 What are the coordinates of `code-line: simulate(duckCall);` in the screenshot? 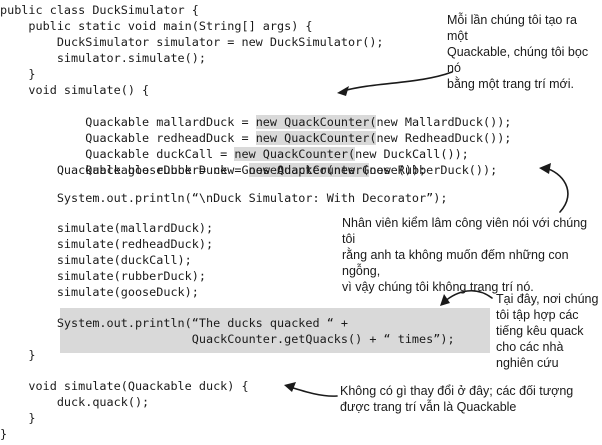 It's located at (96, 260).